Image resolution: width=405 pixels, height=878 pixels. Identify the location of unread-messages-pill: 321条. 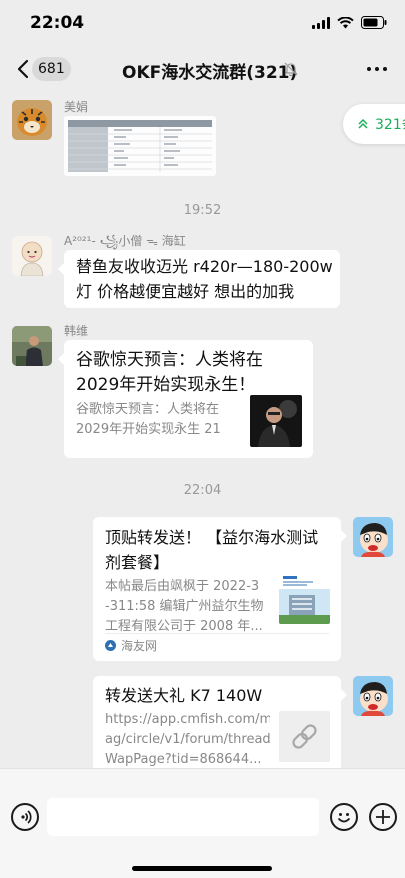
(374, 124).